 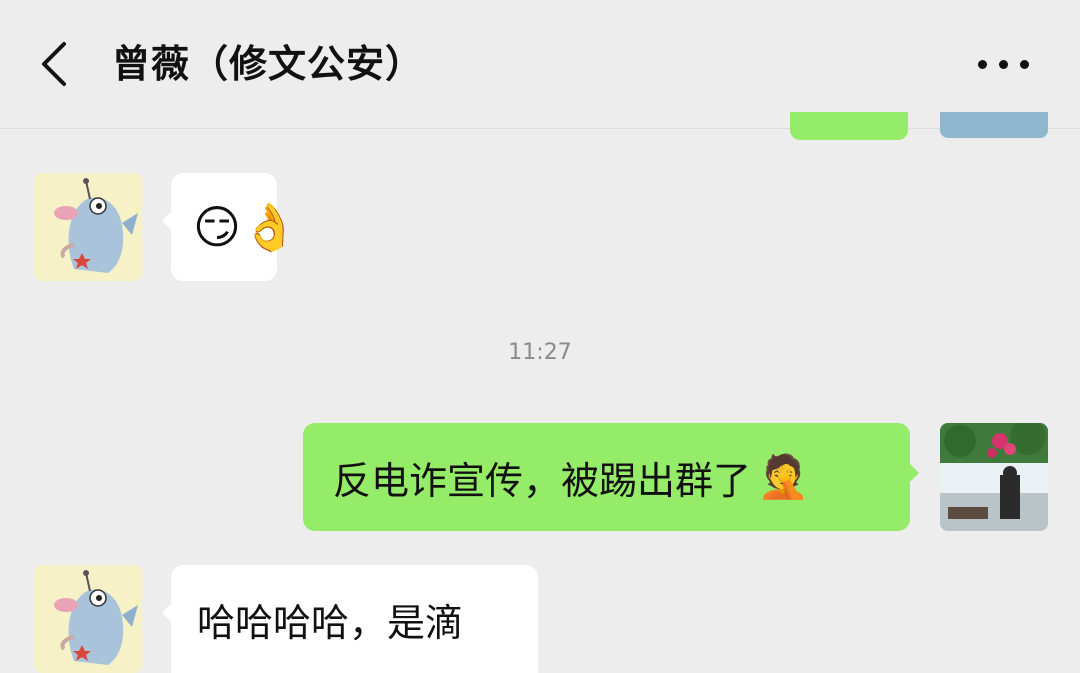 I want to click on back-button, so click(x=55, y=64).